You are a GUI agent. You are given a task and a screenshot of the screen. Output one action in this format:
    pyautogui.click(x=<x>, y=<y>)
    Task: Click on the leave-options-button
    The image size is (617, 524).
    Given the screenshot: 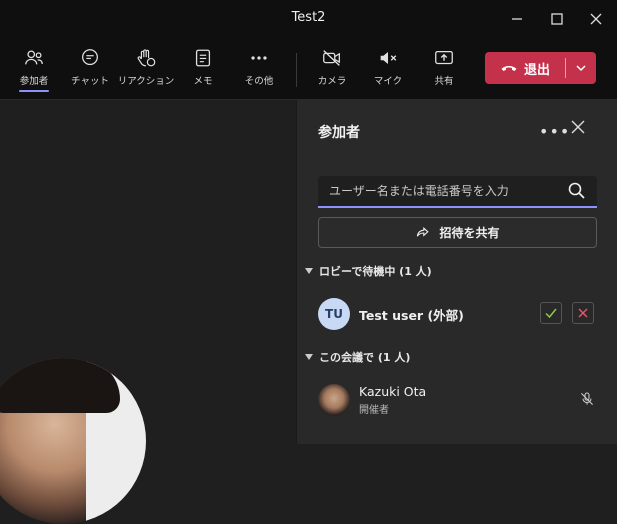 What is the action you would take?
    pyautogui.click(x=581, y=68)
    